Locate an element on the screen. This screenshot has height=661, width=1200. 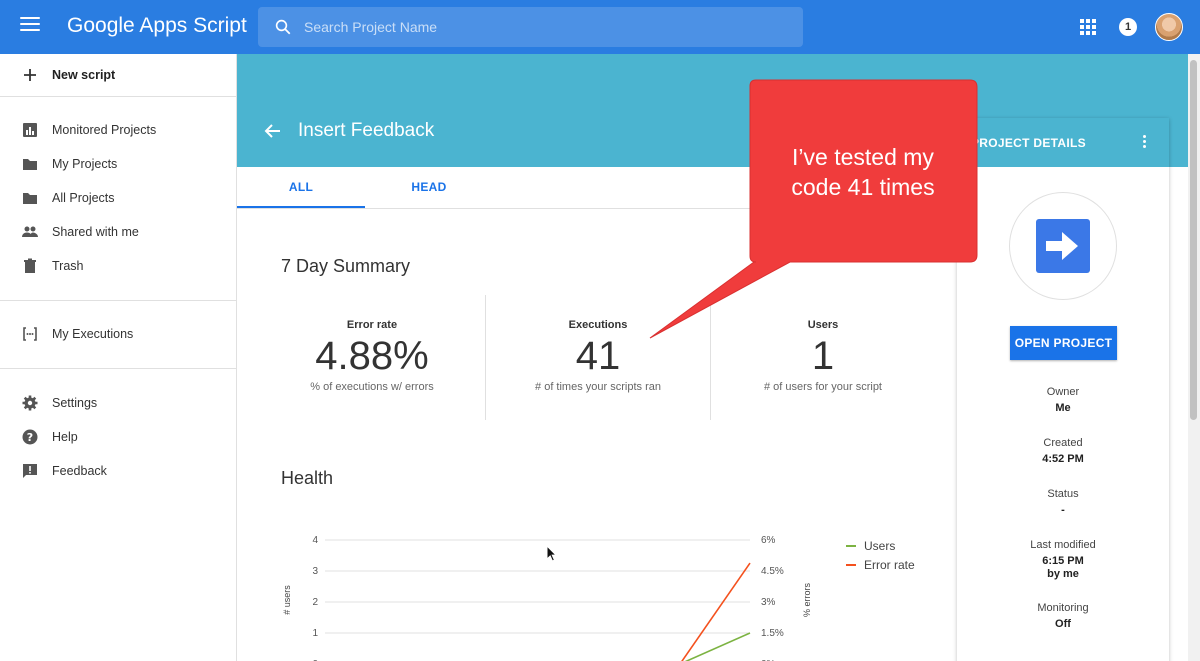
search-icon is located at coordinates (283, 27).